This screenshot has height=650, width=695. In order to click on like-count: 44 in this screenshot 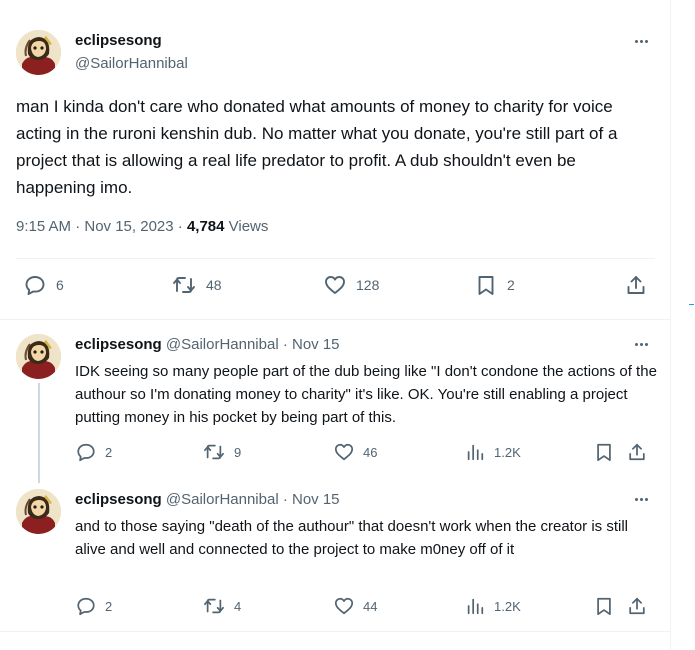, I will do `click(370, 606)`.